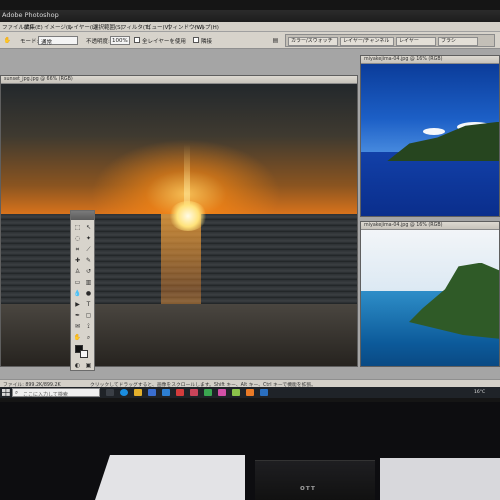 The width and height of the screenshot is (500, 500). I want to click on sun, so click(188, 216).